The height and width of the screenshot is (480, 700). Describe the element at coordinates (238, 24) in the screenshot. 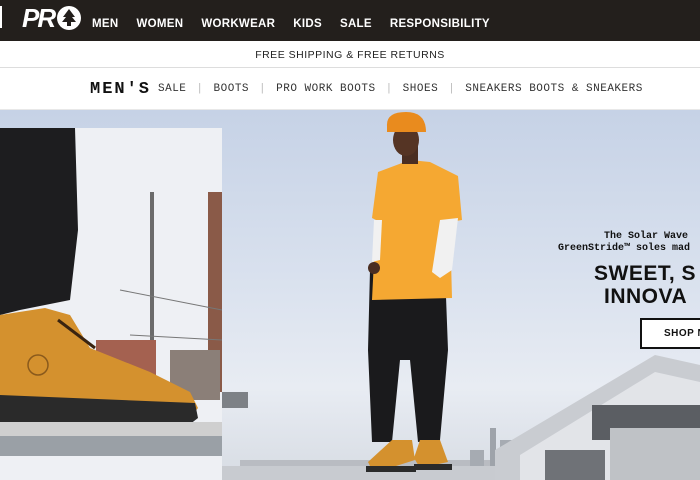

I see `nav-item-workwear: WORKWEAR` at that location.